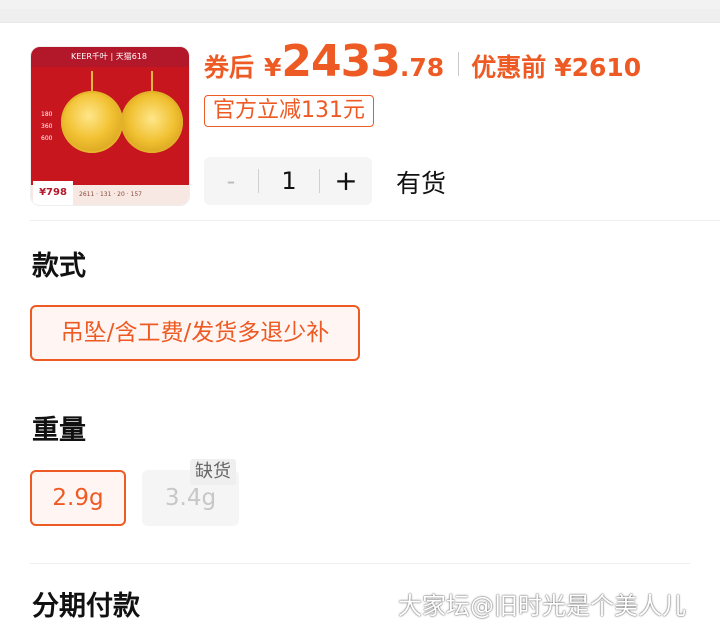 The width and height of the screenshot is (720, 633). I want to click on increase-quantity-button: +, so click(346, 181).